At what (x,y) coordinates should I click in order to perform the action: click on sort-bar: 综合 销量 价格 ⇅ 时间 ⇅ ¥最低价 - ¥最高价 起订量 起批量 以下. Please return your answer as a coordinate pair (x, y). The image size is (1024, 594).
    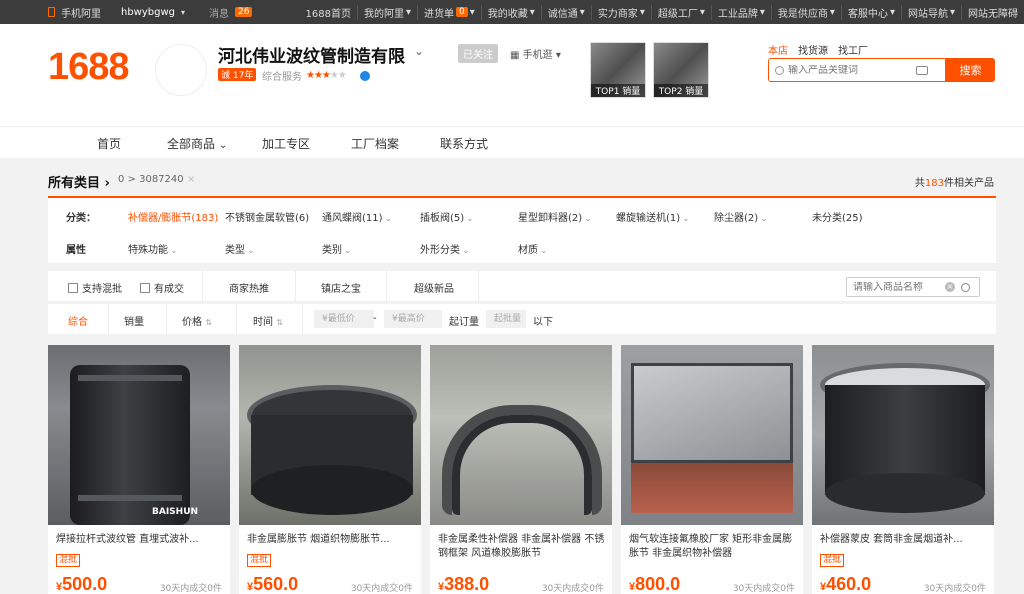
    Looking at the image, I should click on (522, 319).